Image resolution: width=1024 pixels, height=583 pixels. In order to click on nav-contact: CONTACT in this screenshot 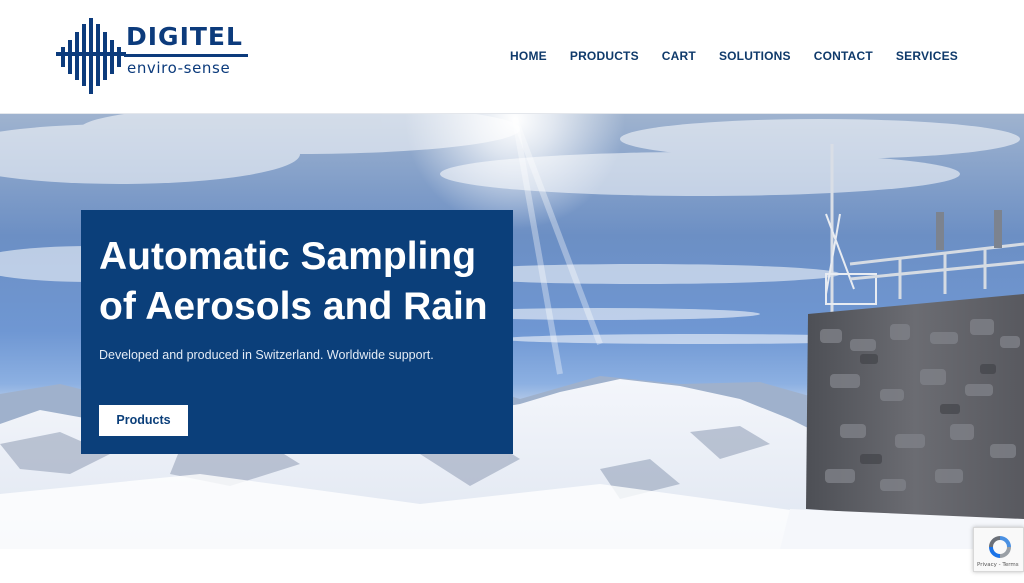, I will do `click(843, 56)`.